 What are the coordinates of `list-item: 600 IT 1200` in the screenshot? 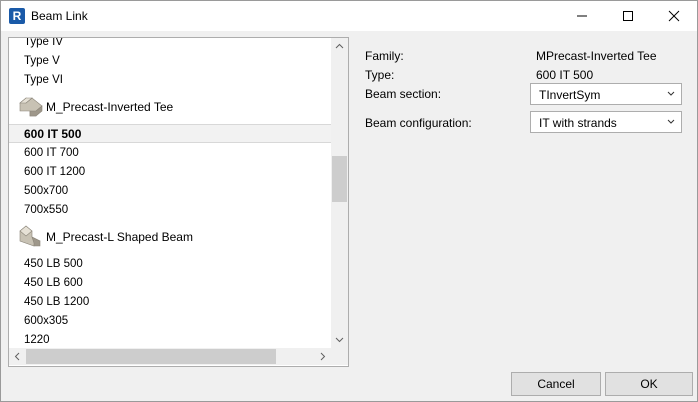 It's located at (170, 172).